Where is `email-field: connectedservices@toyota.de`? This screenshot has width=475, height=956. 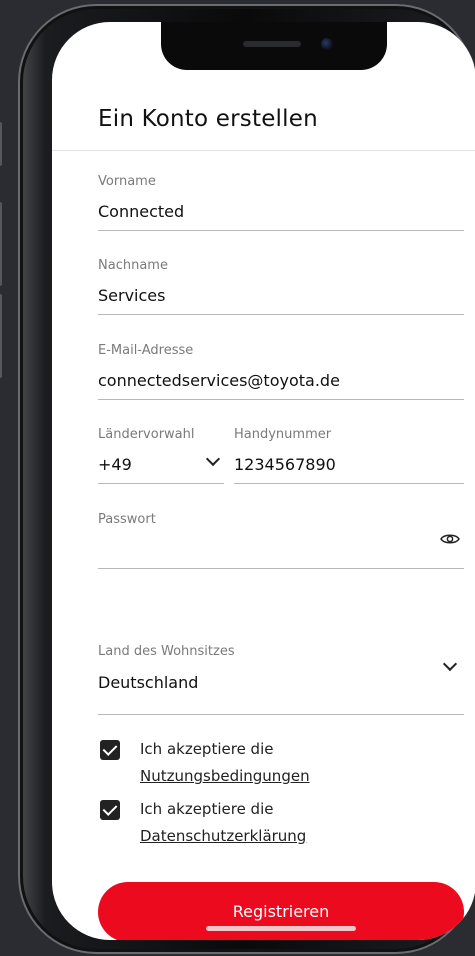 email-field: connectedservices@toyota.de is located at coordinates (219, 380).